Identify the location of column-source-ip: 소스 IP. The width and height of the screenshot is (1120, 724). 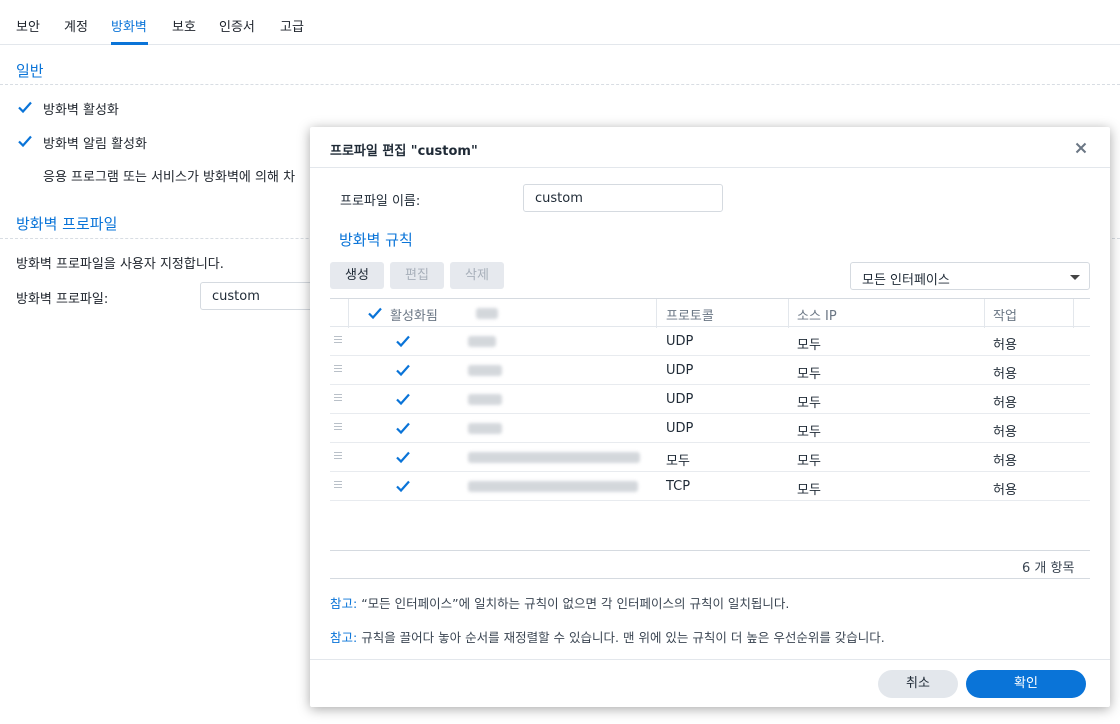
(817, 314).